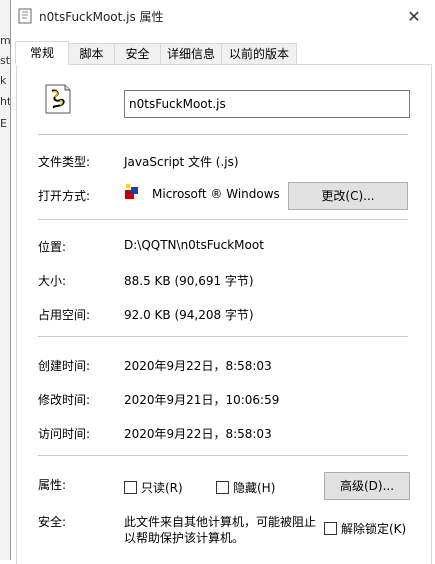 This screenshot has width=435, height=564. I want to click on attributes-label: 属性:, so click(52, 485).